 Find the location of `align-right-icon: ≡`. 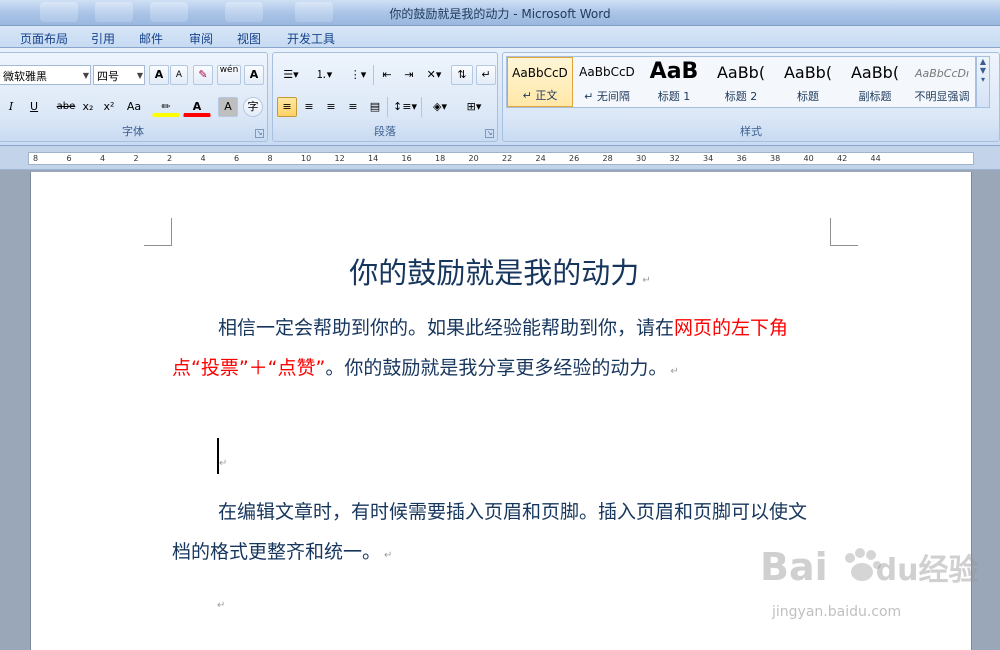

align-right-icon: ≡ is located at coordinates (331, 107).